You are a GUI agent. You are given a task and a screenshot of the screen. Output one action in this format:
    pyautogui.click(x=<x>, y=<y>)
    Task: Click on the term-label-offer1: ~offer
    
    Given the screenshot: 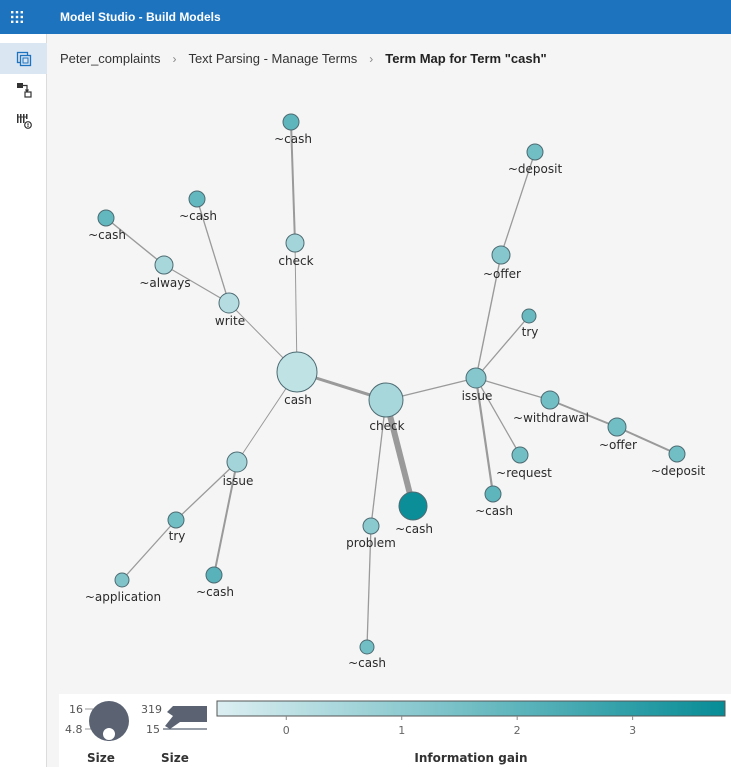 What is the action you would take?
    pyautogui.click(x=502, y=274)
    